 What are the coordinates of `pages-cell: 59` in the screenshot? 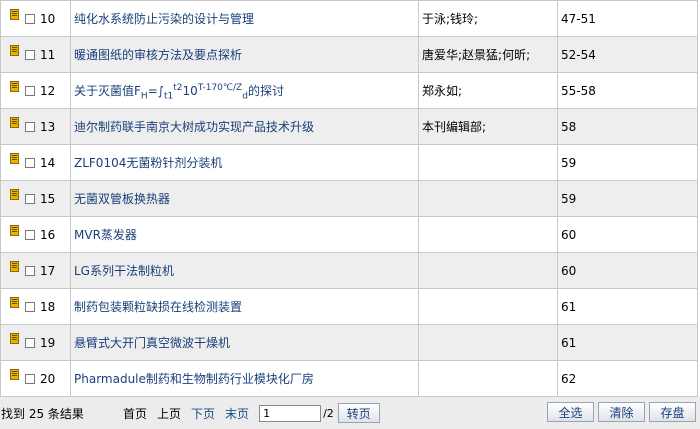 It's located at (627, 198).